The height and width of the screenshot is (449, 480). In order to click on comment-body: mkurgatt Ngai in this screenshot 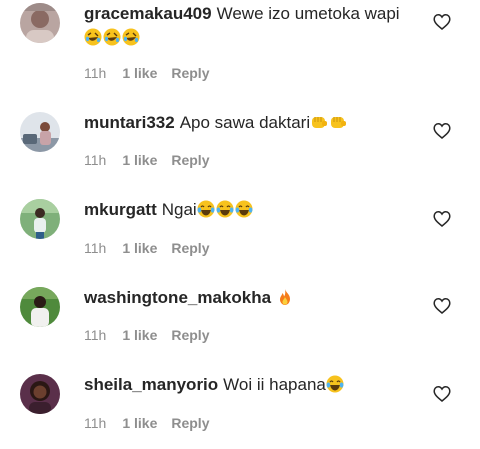, I will do `click(254, 210)`.